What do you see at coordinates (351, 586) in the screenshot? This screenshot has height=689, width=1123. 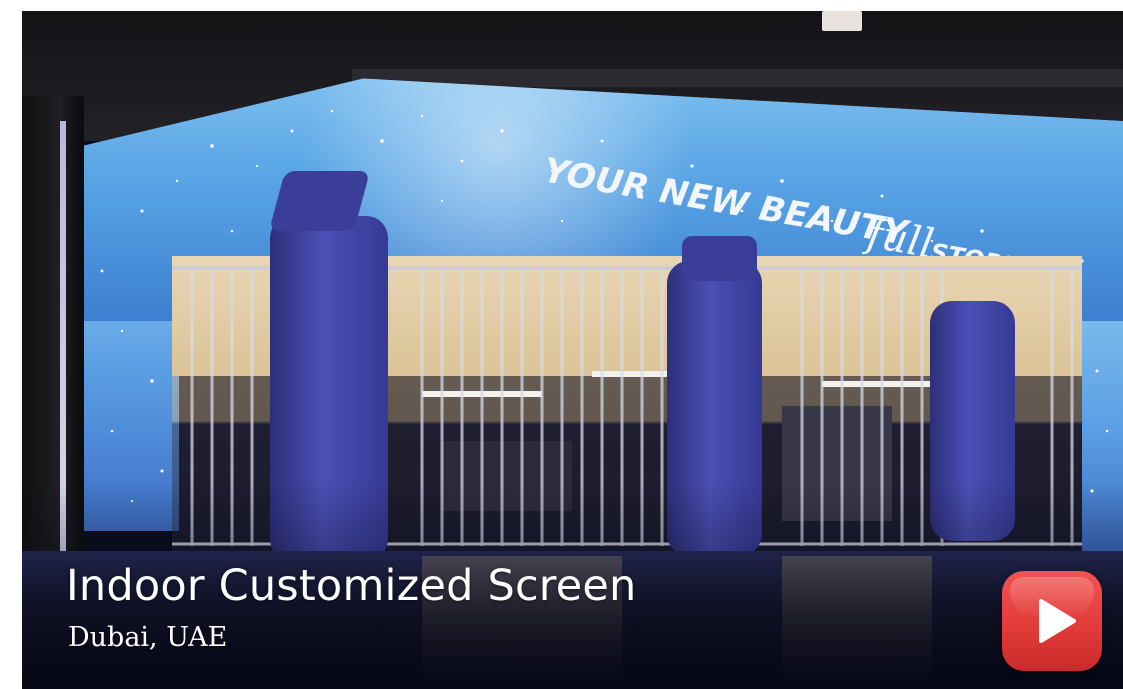 I see `video-title: Indoor Customized Screen` at bounding box center [351, 586].